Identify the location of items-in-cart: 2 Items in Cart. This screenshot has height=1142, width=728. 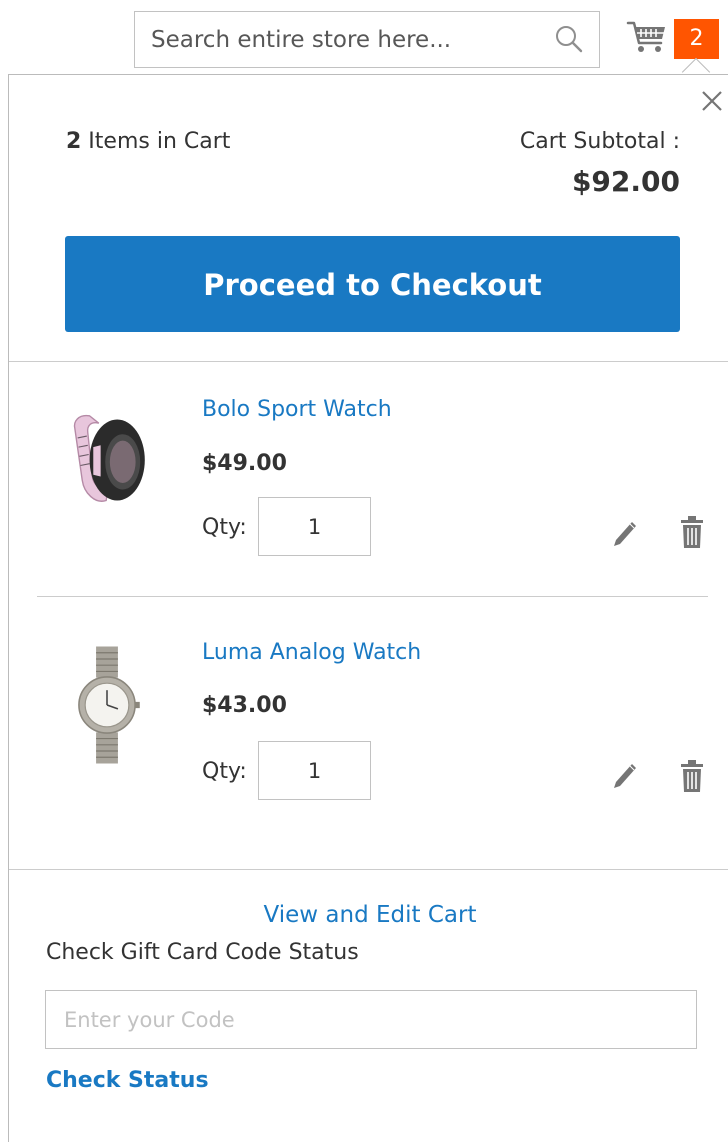
(148, 141).